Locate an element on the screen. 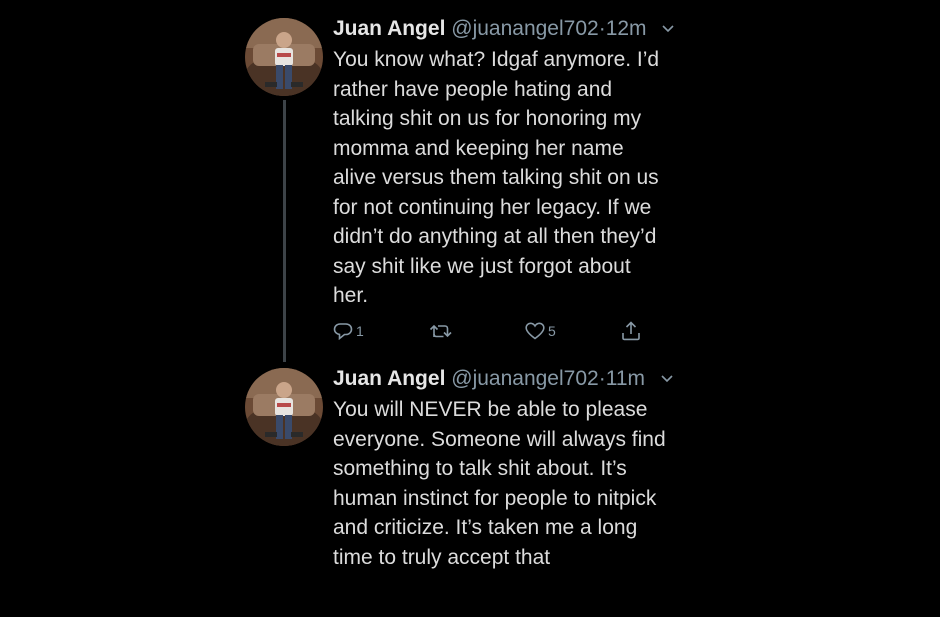 The height and width of the screenshot is (617, 940). retweet-button is located at coordinates (441, 331).